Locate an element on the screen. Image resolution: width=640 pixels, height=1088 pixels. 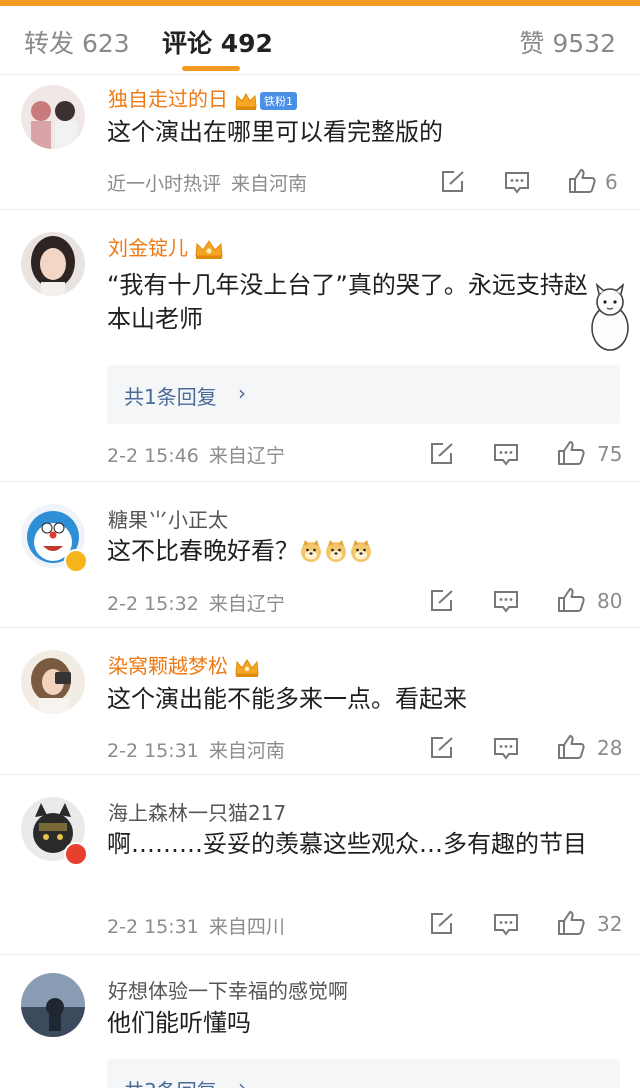
username: 刘金锭儿 is located at coordinates (166, 246).